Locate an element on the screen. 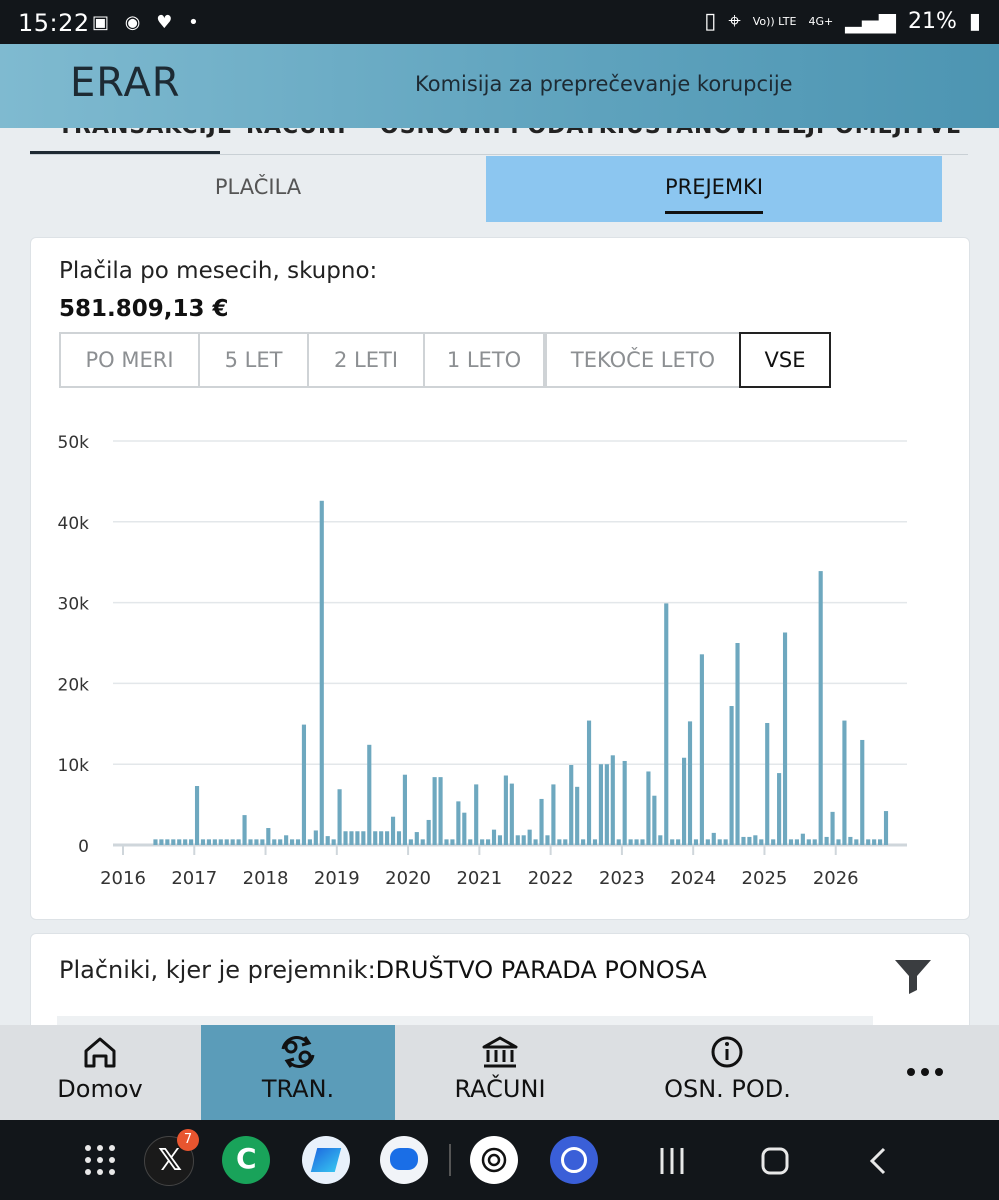 The image size is (999, 1200). range-tekoce-leto-button: TEKOČE LETO is located at coordinates (643, 360).